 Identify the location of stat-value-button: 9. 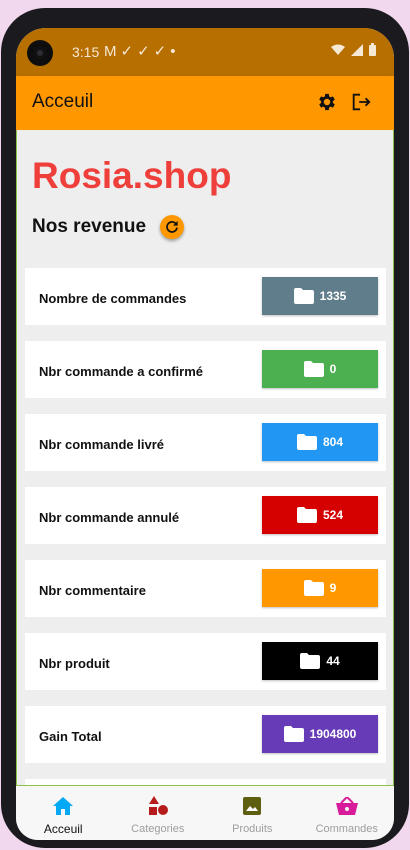
(320, 588).